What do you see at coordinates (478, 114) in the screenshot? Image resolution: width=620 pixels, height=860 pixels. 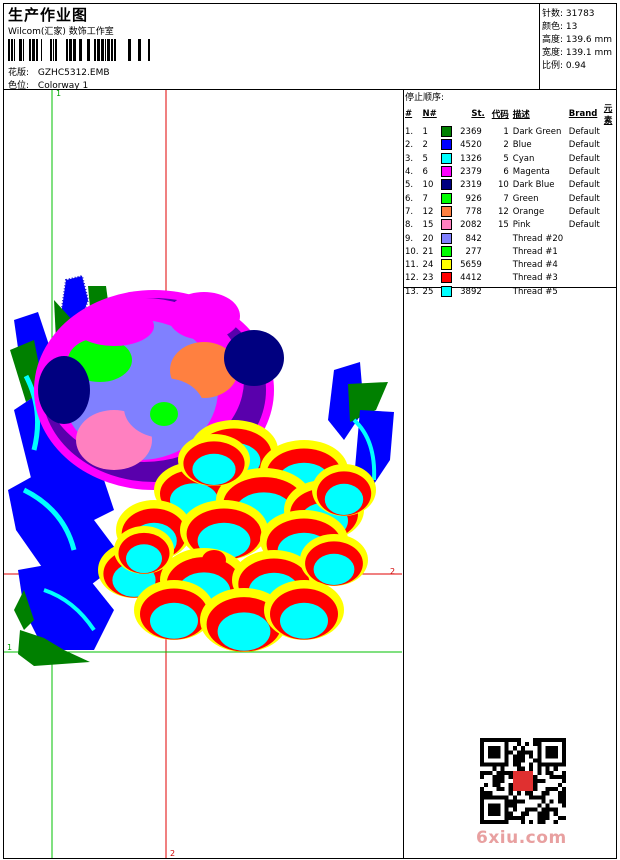 I see `col-stitches: St.` at bounding box center [478, 114].